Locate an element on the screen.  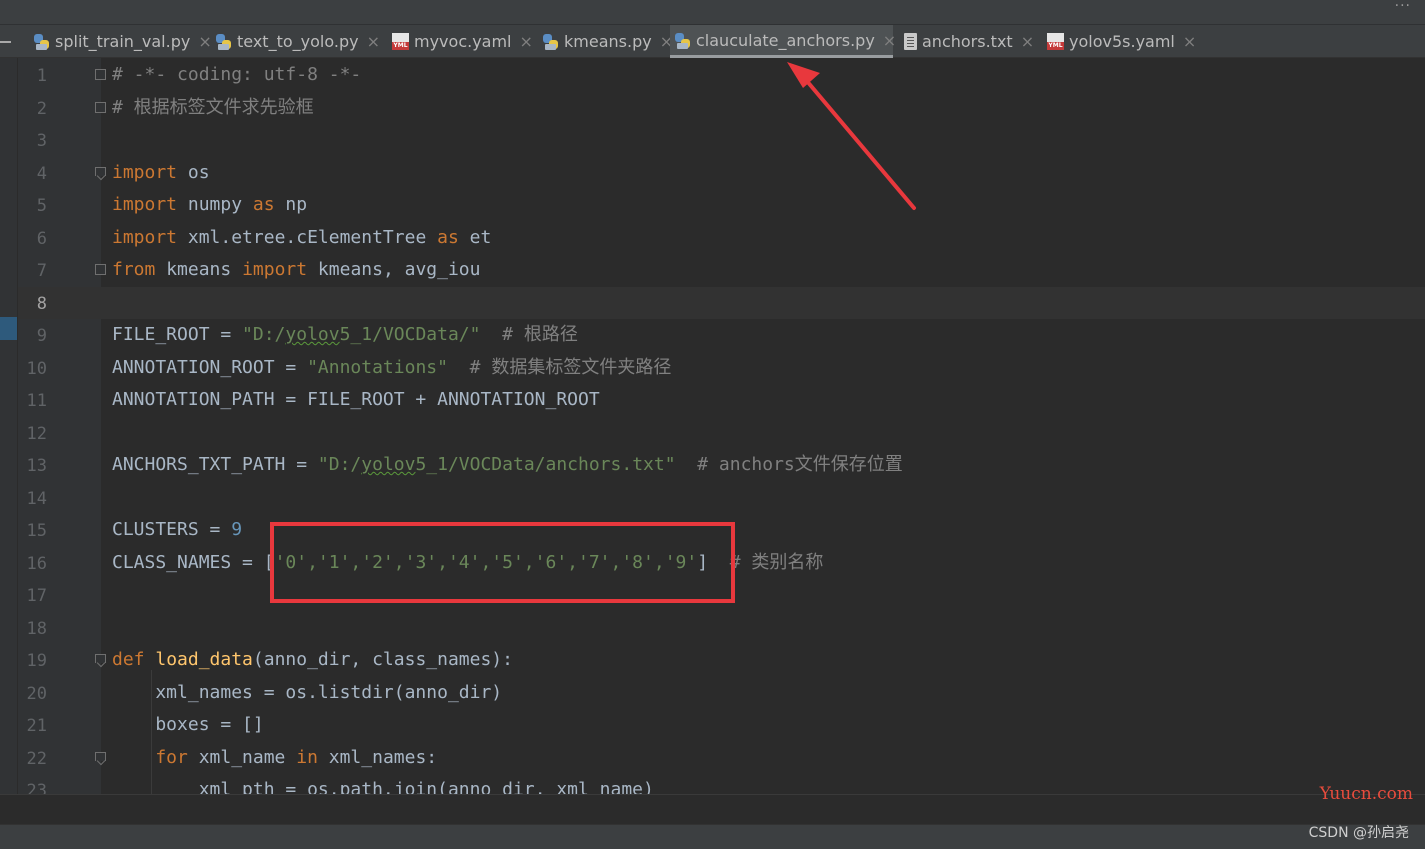
site-watermark: Yuucn.com is located at coordinates (1366, 794).